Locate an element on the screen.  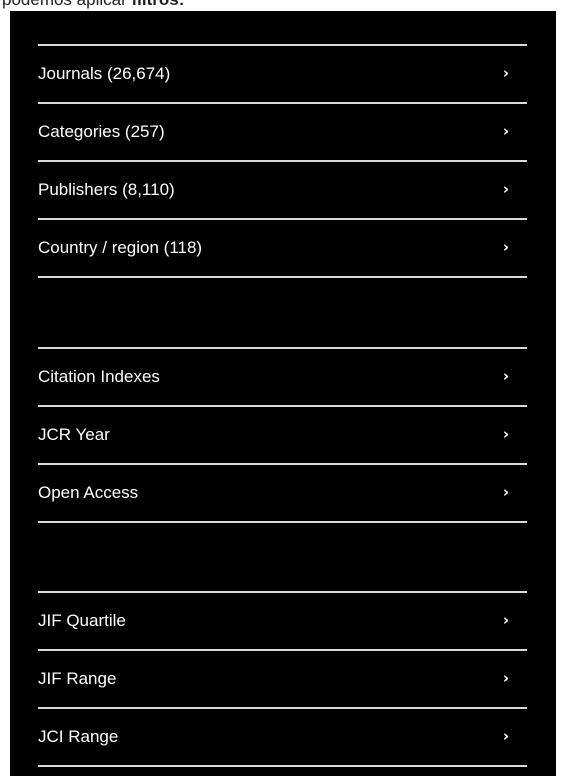
filter-citation-indexes: Citation Indexes › is located at coordinates (282, 378).